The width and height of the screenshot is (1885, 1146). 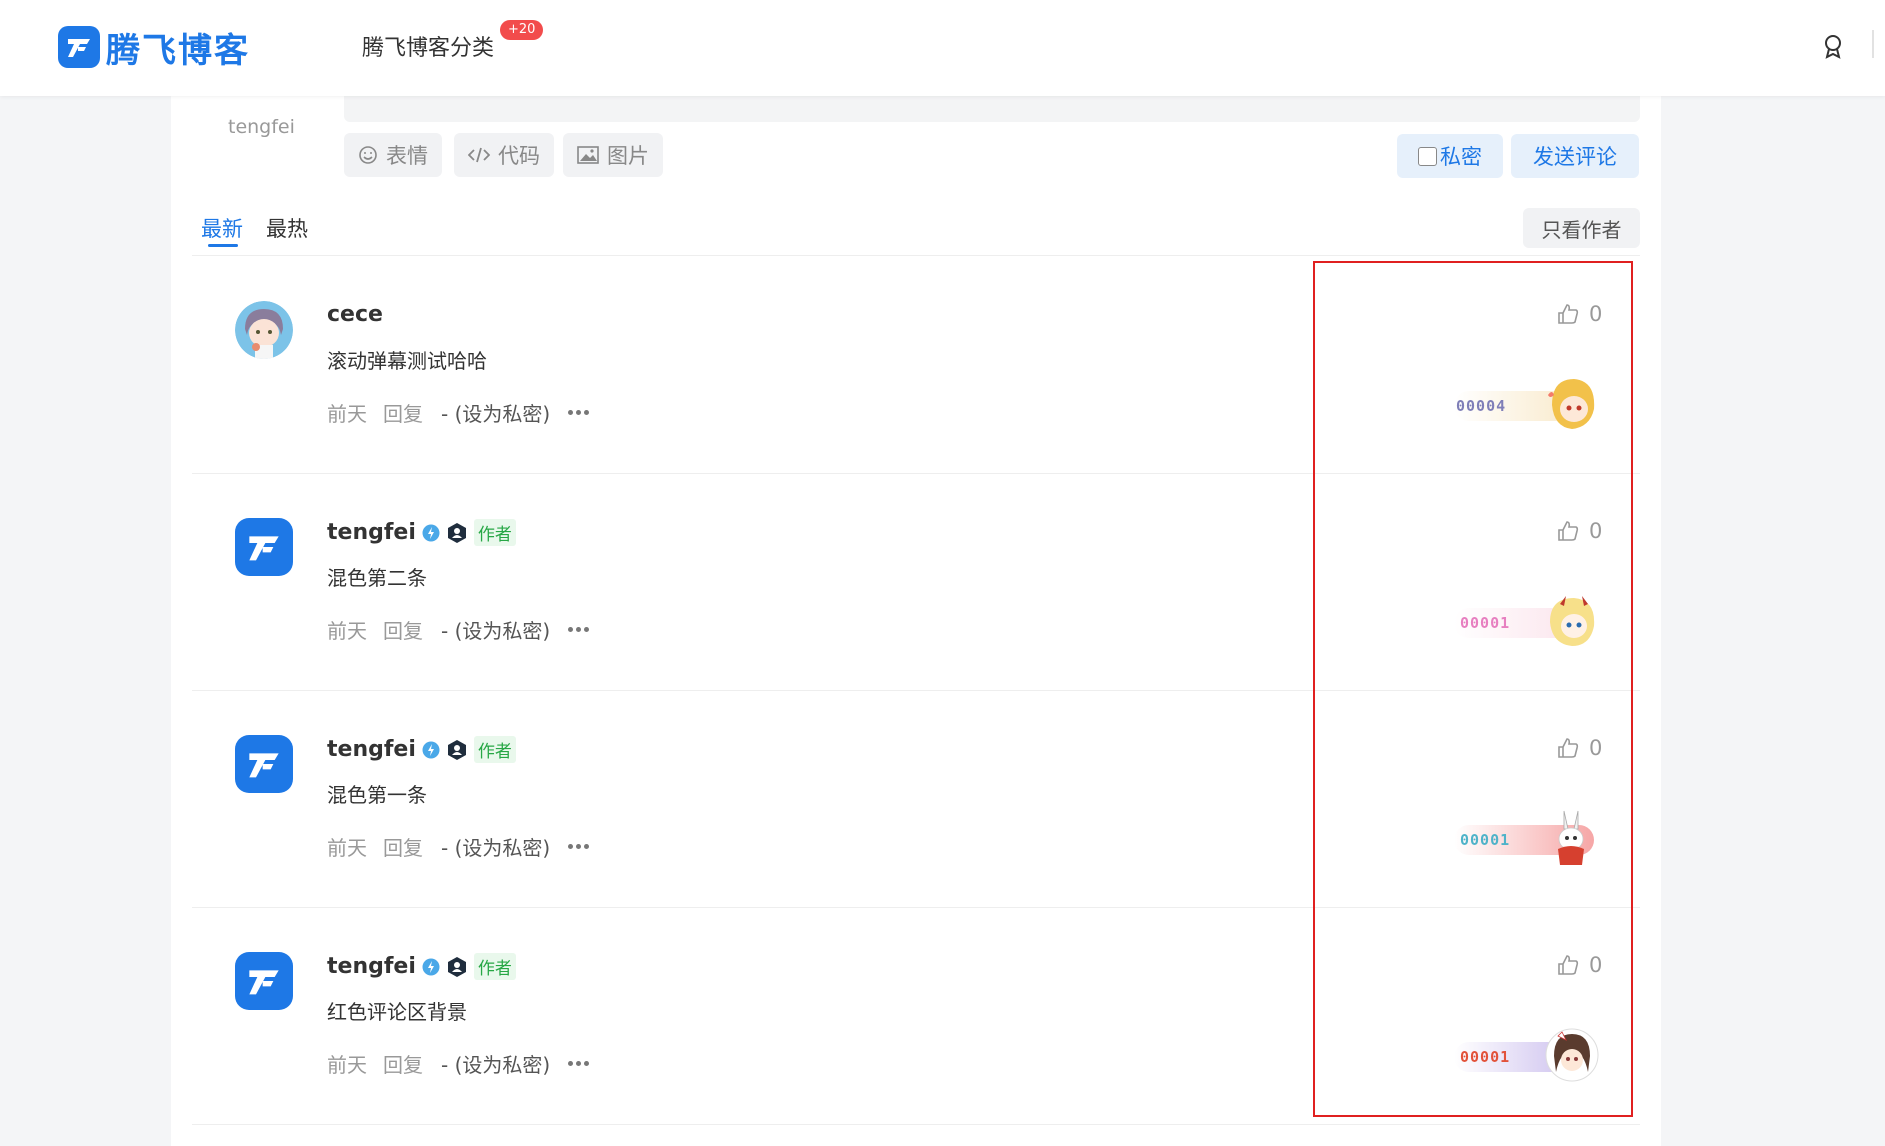 What do you see at coordinates (368, 155) in the screenshot?
I see `smile-icon` at bounding box center [368, 155].